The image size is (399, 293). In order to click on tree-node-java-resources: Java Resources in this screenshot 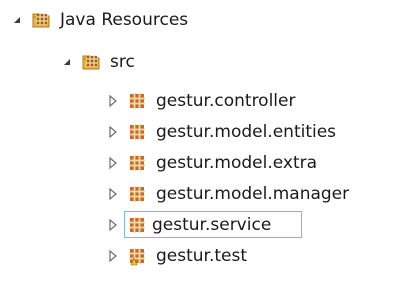, I will do `click(99, 20)`.